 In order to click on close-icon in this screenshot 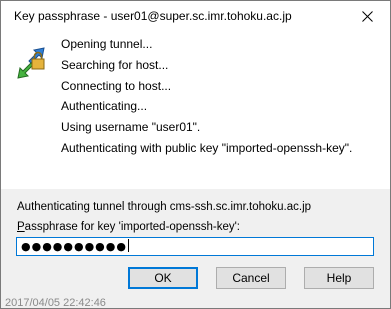, I will do `click(367, 16)`.